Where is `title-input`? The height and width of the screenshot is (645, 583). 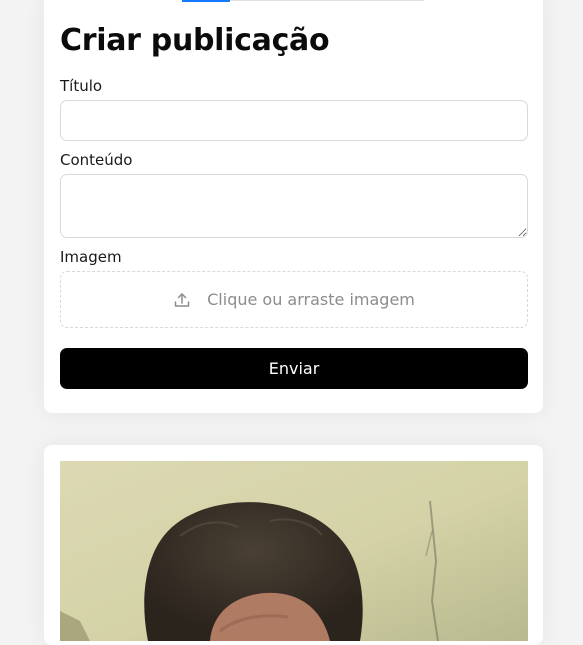
title-input is located at coordinates (294, 120).